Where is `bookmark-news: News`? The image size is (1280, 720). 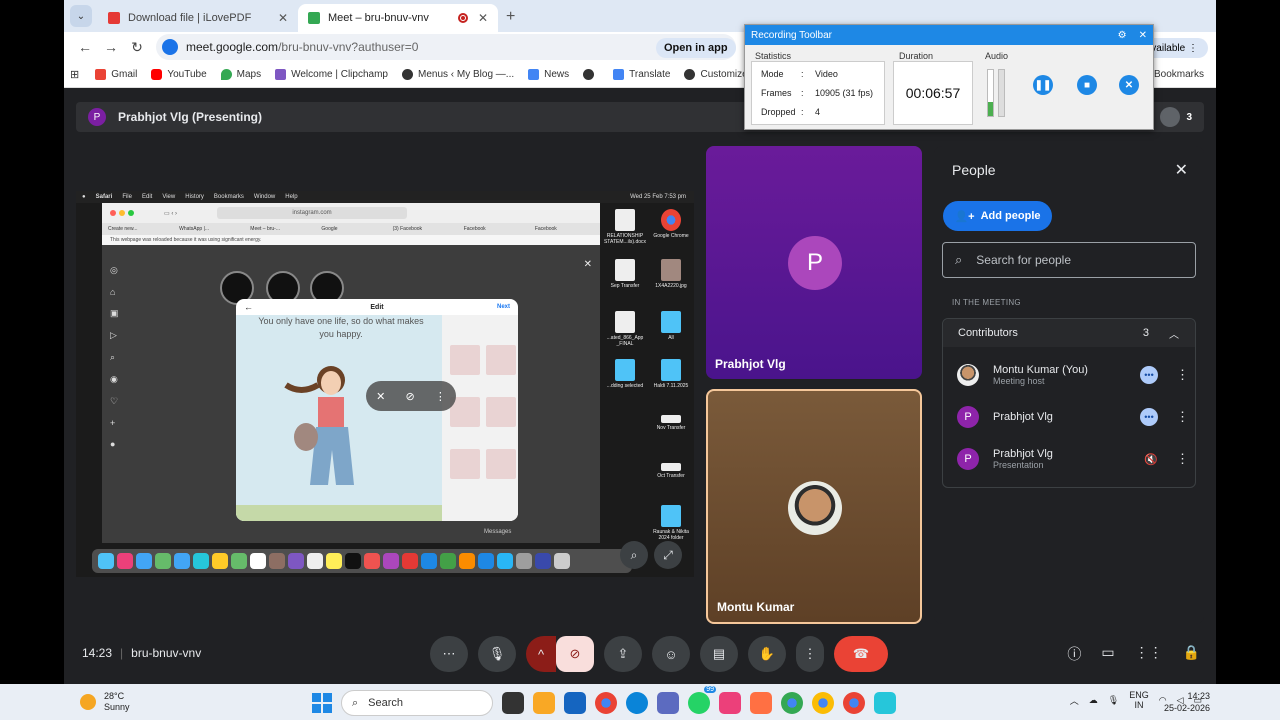
bookmark-news: News is located at coordinates (548, 74).